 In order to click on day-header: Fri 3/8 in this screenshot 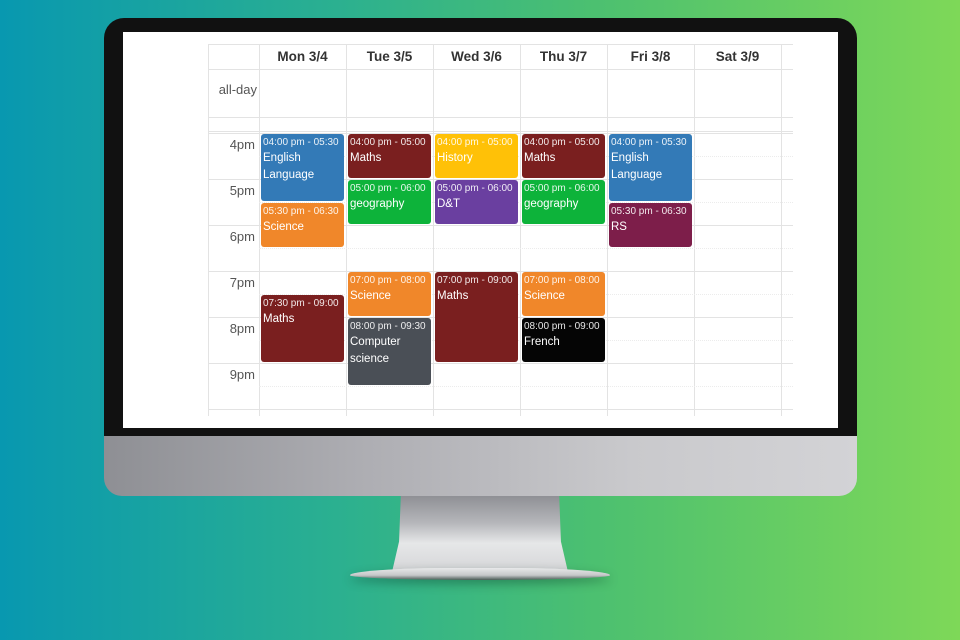, I will do `click(650, 56)`.